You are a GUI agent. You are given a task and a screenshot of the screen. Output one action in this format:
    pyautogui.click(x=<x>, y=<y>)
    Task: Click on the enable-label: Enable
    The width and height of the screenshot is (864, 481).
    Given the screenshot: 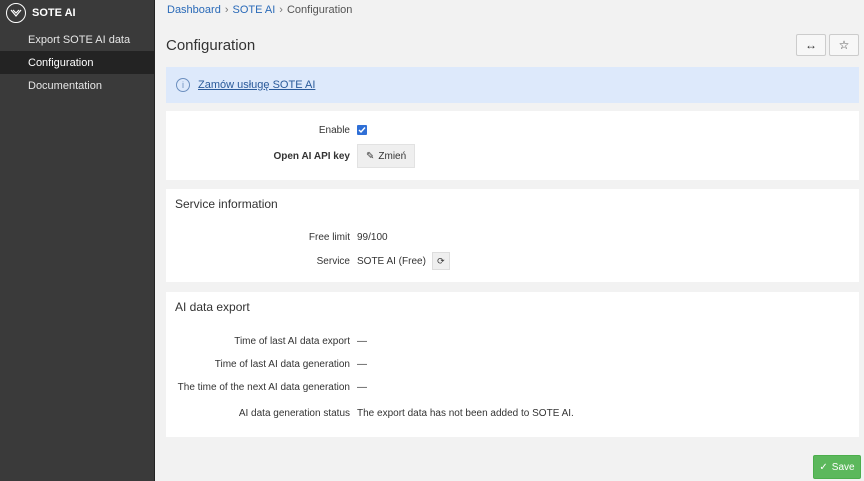 What is the action you would take?
    pyautogui.click(x=334, y=130)
    